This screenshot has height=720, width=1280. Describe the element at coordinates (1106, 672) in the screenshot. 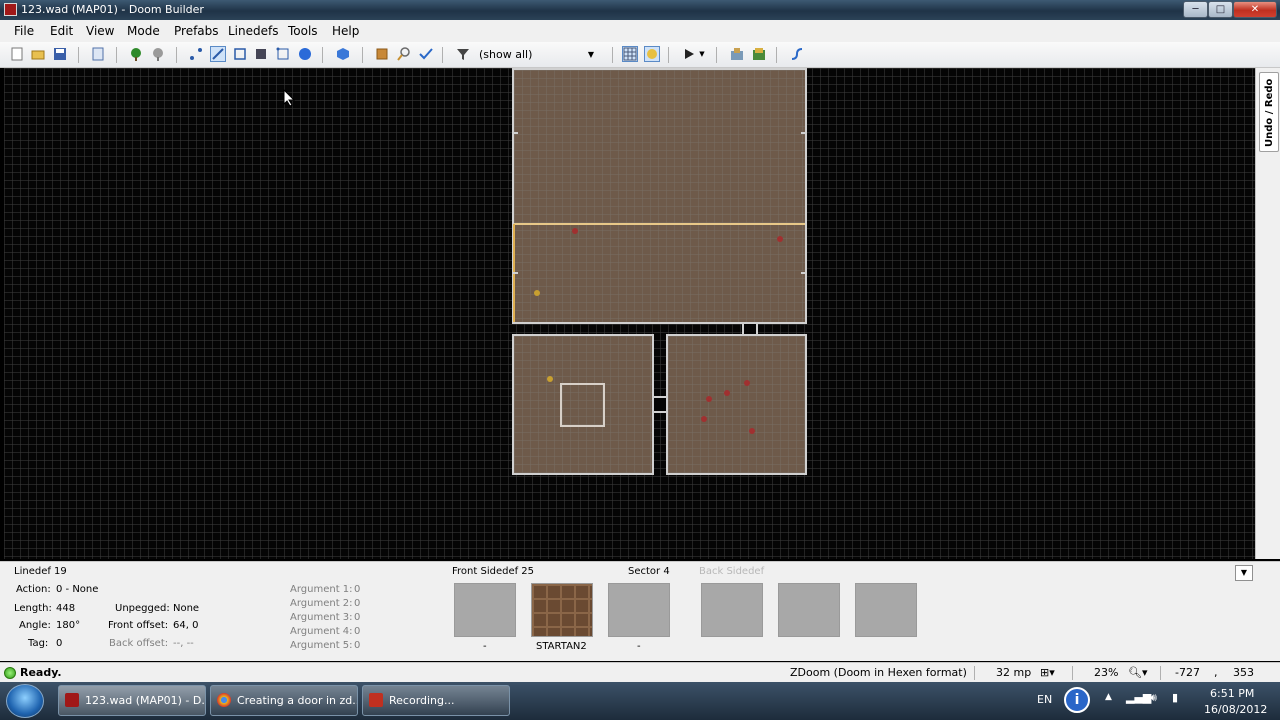

I see `zoom-level: 23%` at that location.